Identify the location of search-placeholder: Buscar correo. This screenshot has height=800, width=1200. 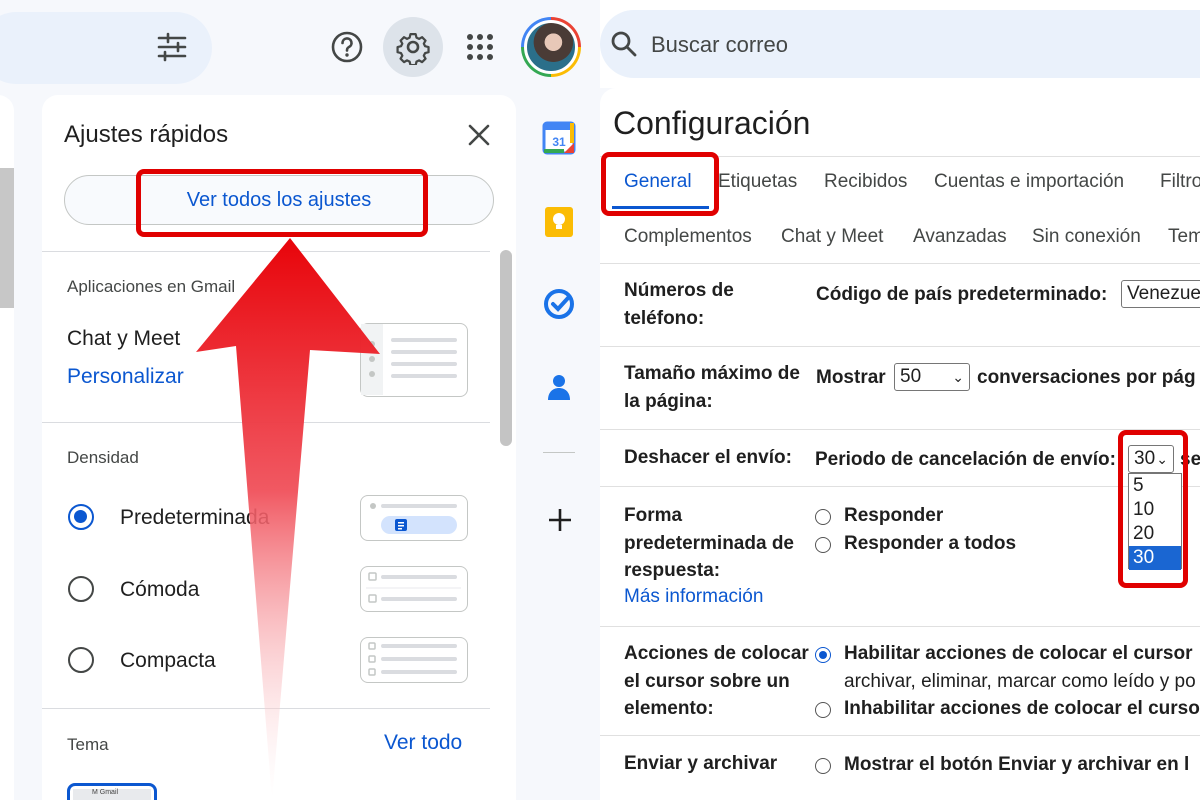
(719, 45).